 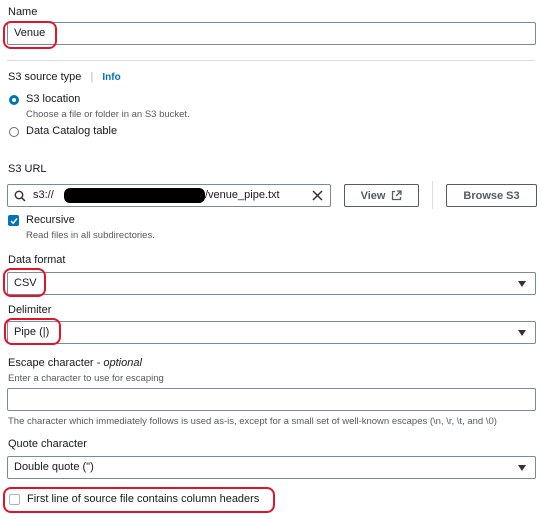 What do you see at coordinates (30, 33) in the screenshot?
I see `name-input-value: Venue` at bounding box center [30, 33].